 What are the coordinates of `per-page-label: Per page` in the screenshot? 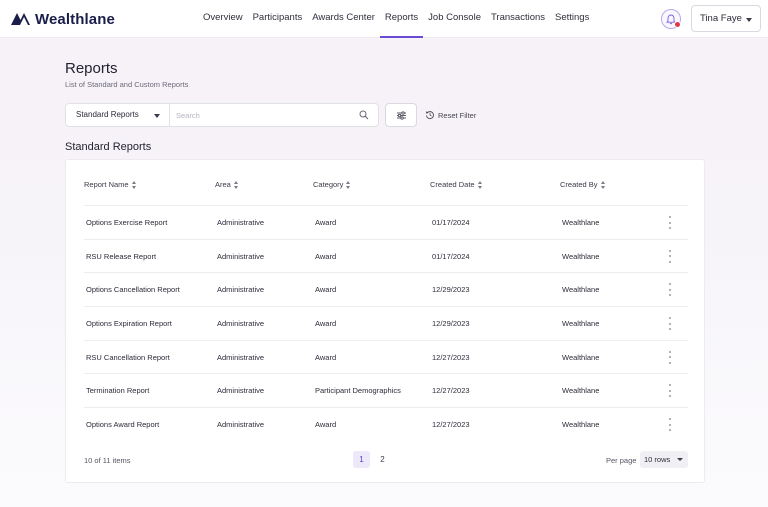 It's located at (621, 460).